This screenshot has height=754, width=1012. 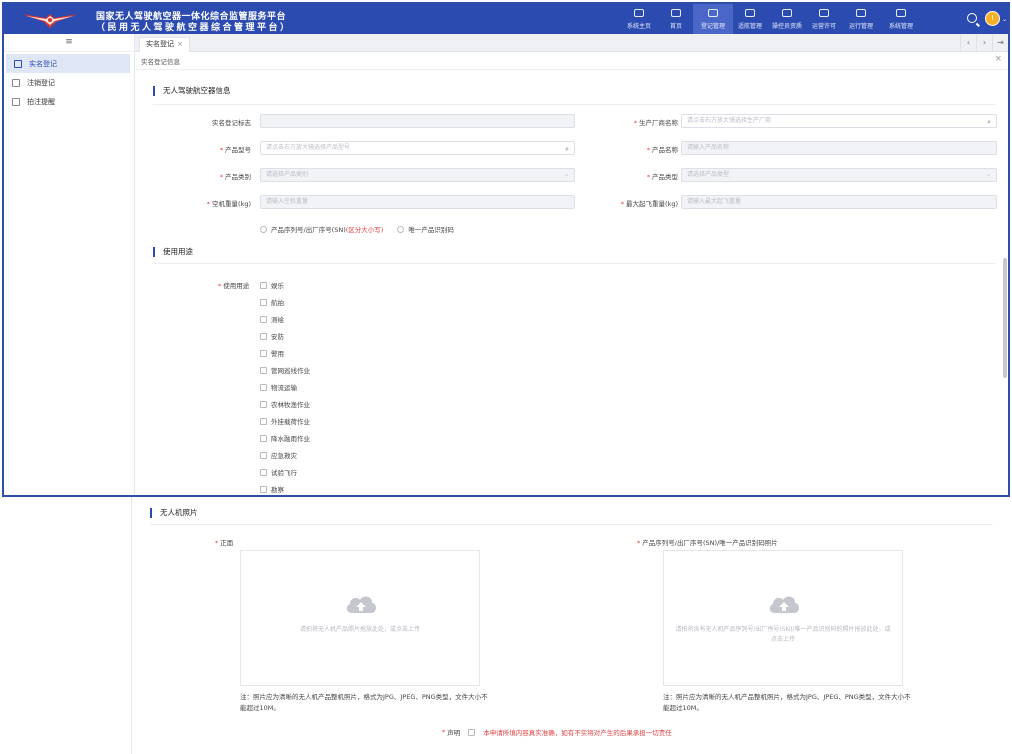 What do you see at coordinates (234, 286) in the screenshot?
I see `label-usage: * 使用用途` at bounding box center [234, 286].